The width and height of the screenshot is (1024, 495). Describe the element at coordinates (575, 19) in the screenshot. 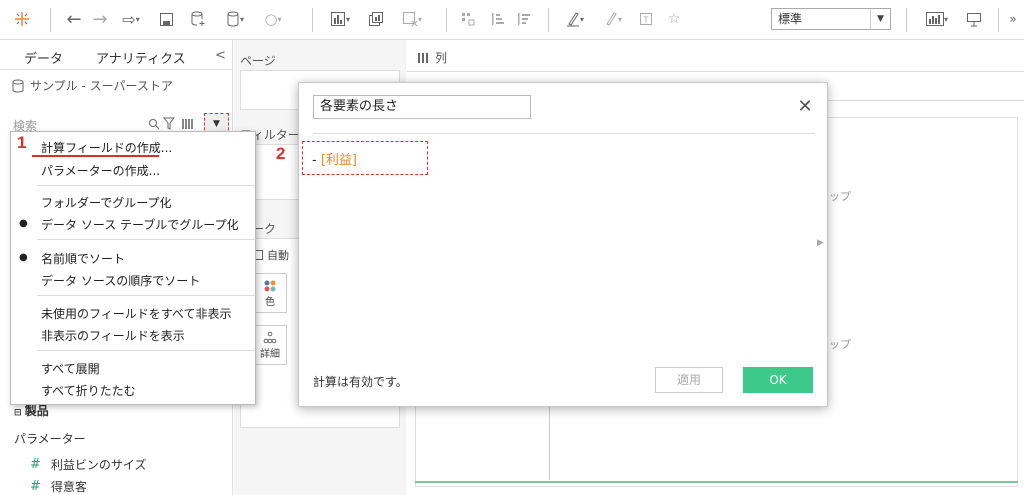

I see `highlight-icon: ▾` at that location.